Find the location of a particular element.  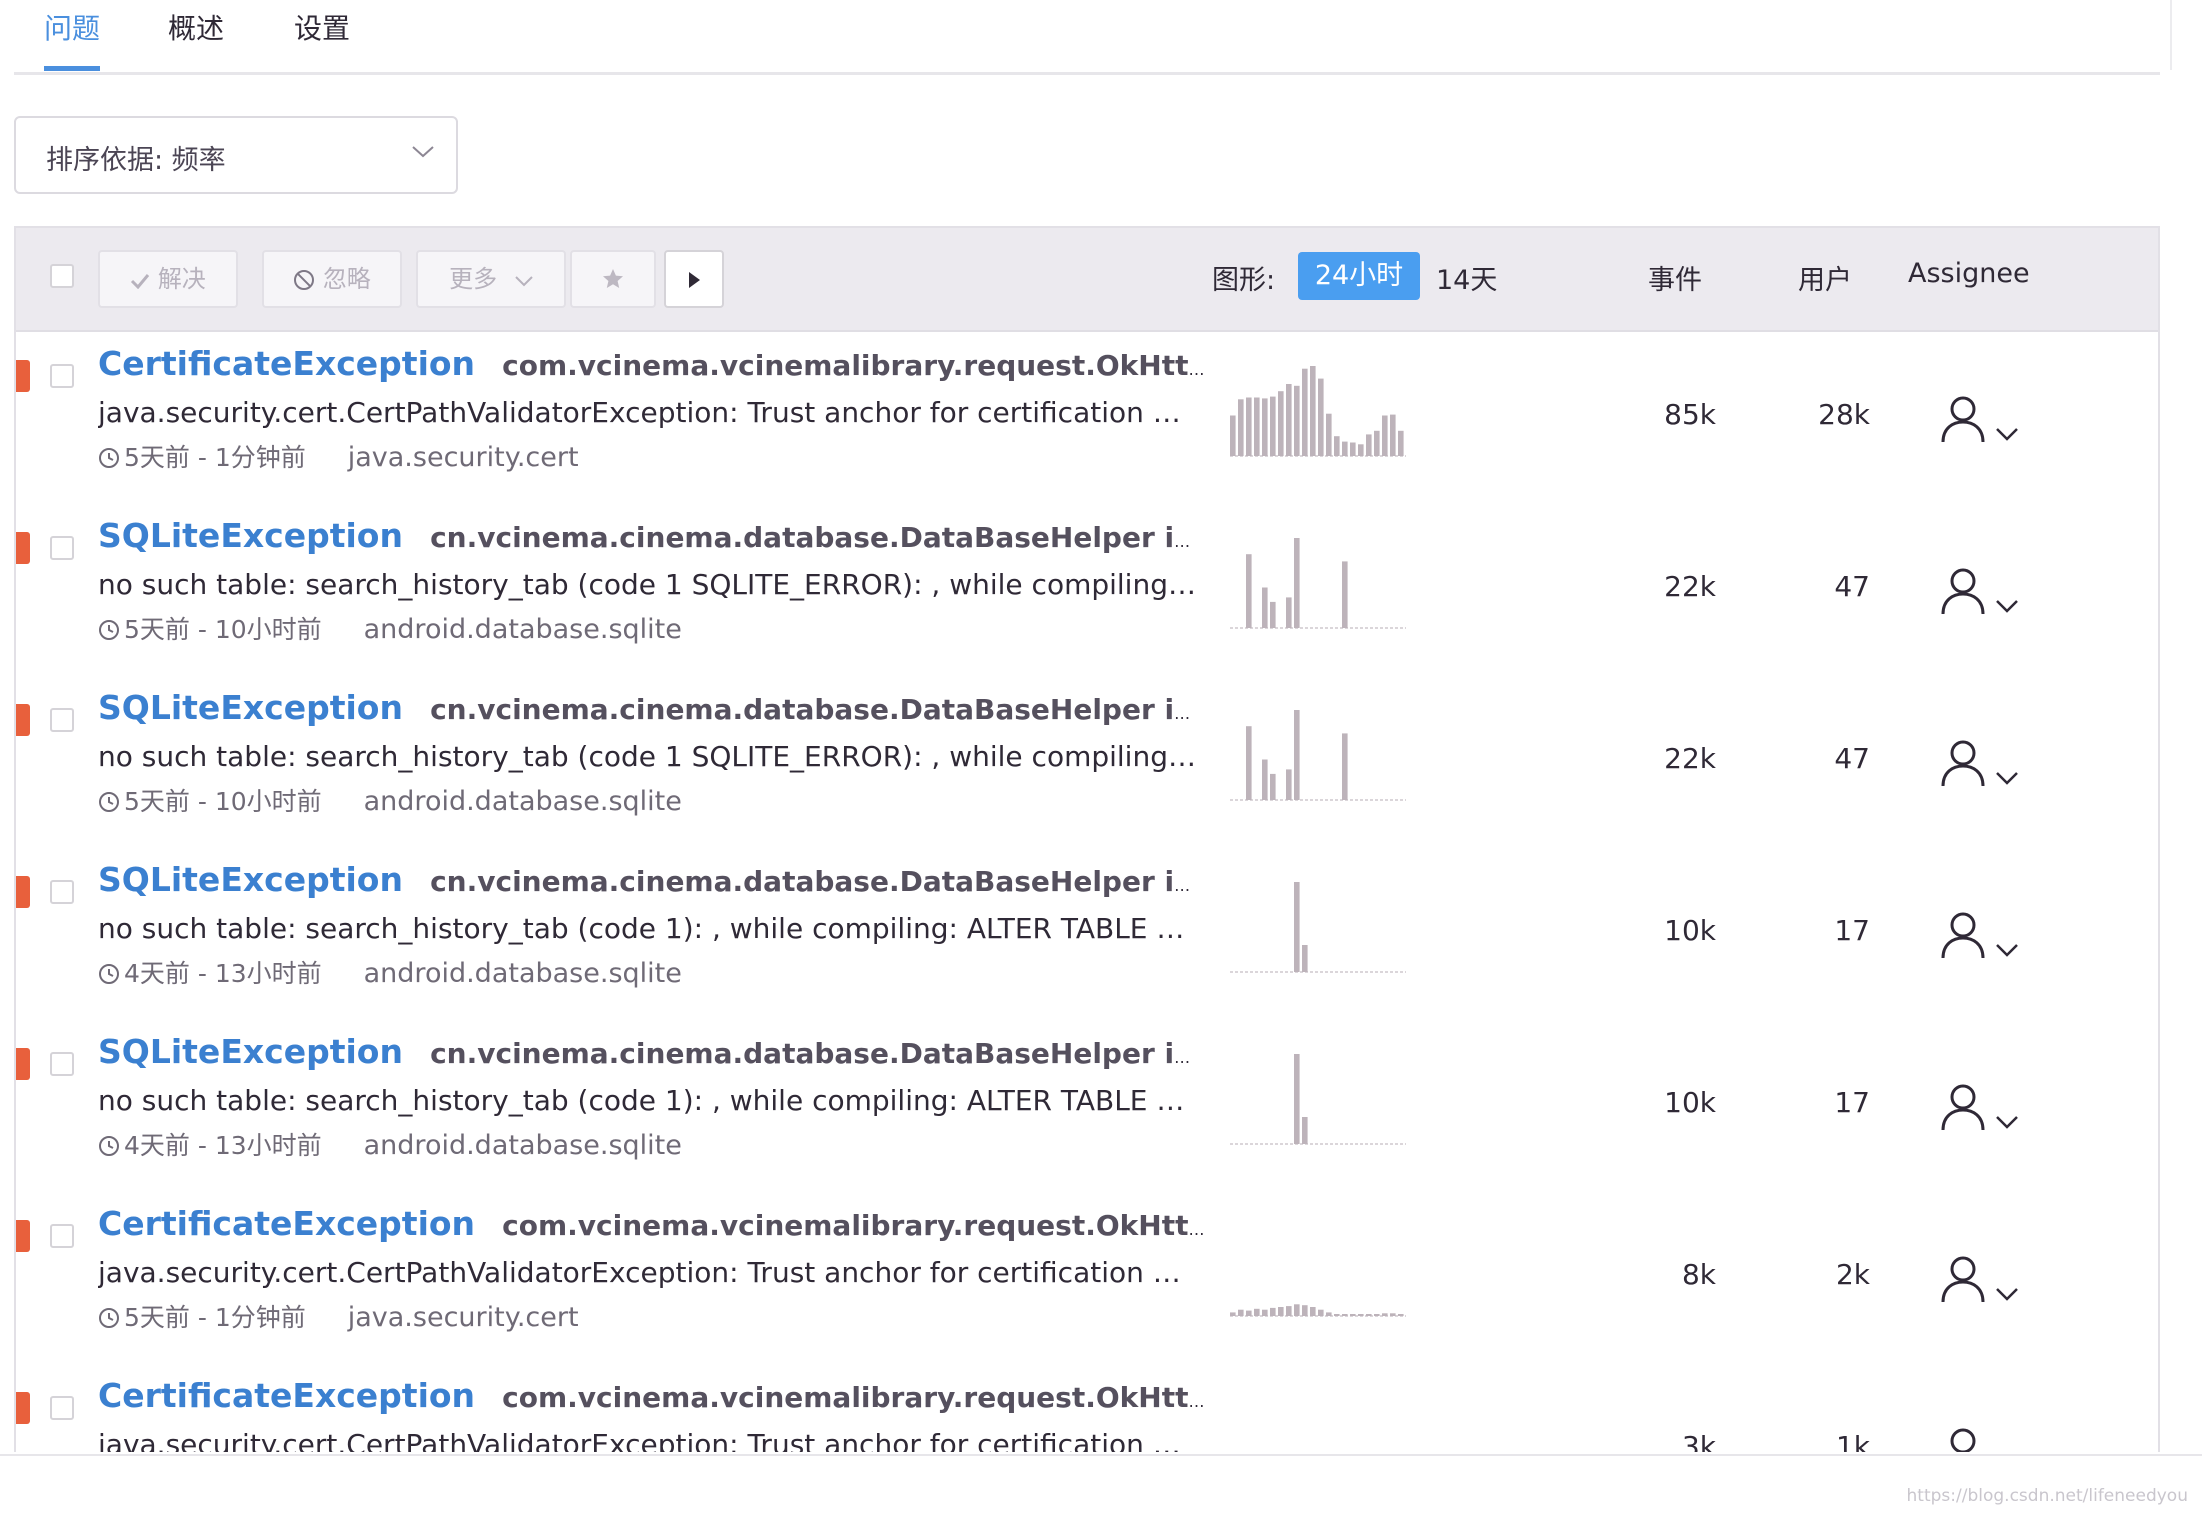

issue-meta: 5天前 - 10小时前 android.database.sqlite is located at coordinates (390, 800).